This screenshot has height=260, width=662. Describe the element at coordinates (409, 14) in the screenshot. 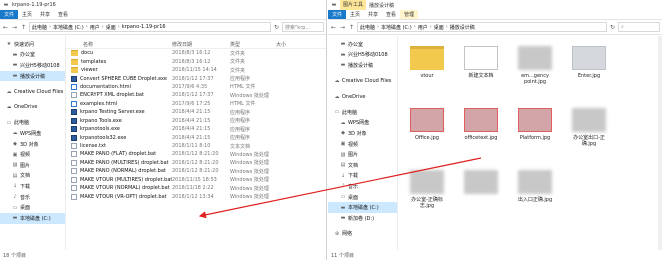

I see `tab-manage: 管理` at that location.